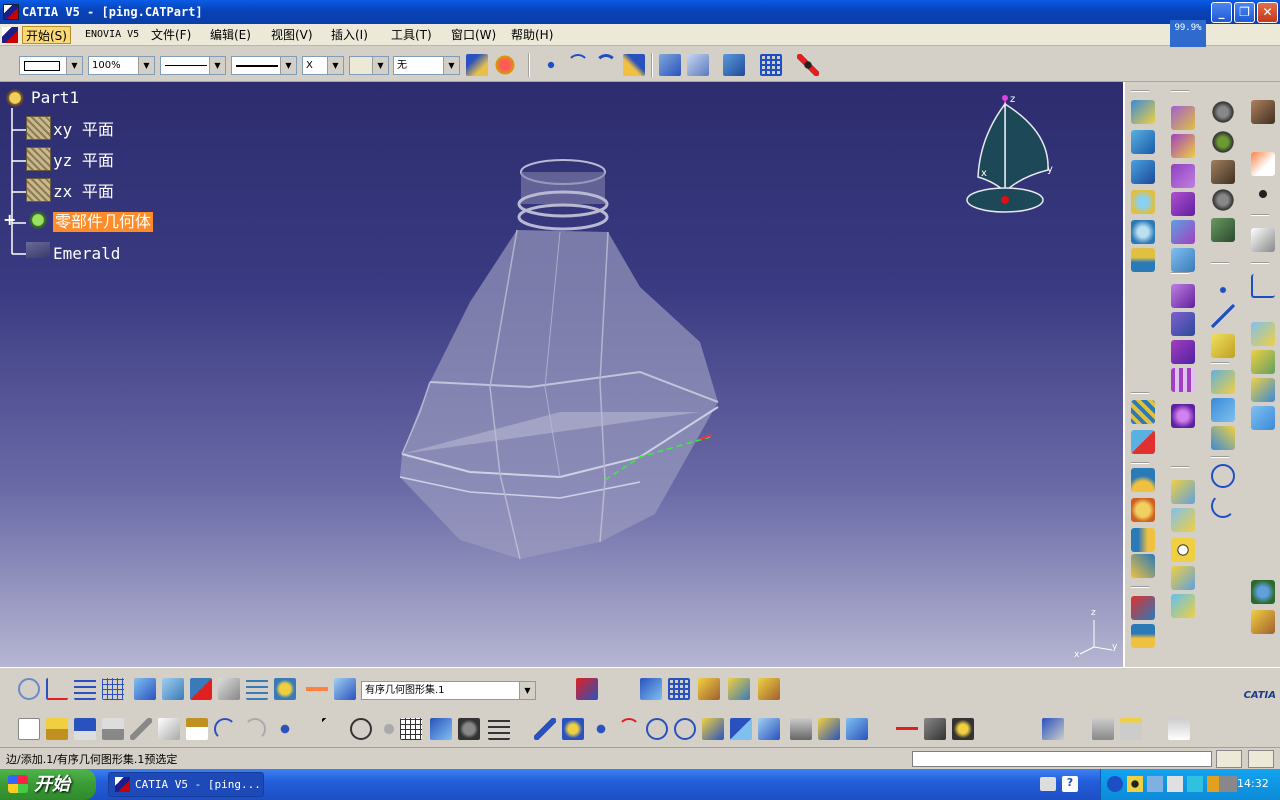 The width and height of the screenshot is (1280, 800). I want to click on linetype-combo: ▼, so click(193, 65).